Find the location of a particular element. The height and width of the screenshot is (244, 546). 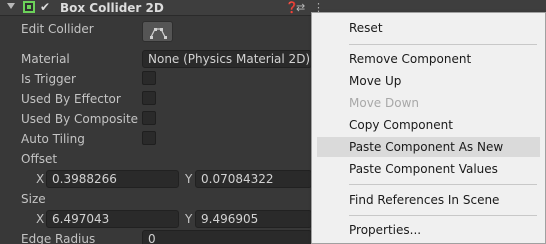

used-by-effector-checkbox is located at coordinates (149, 98).